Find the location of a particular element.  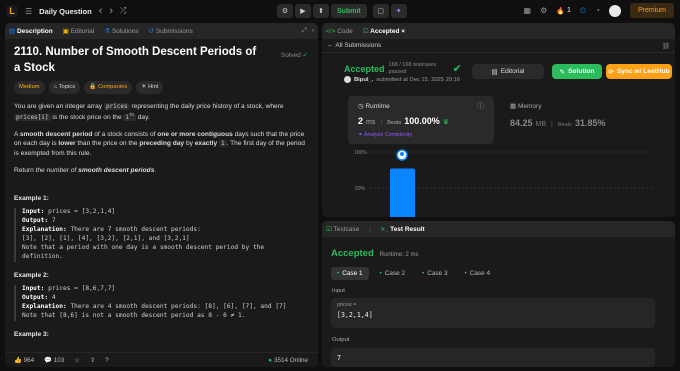

runtime-distribution-chart: 100% 50% is located at coordinates (504, 183).